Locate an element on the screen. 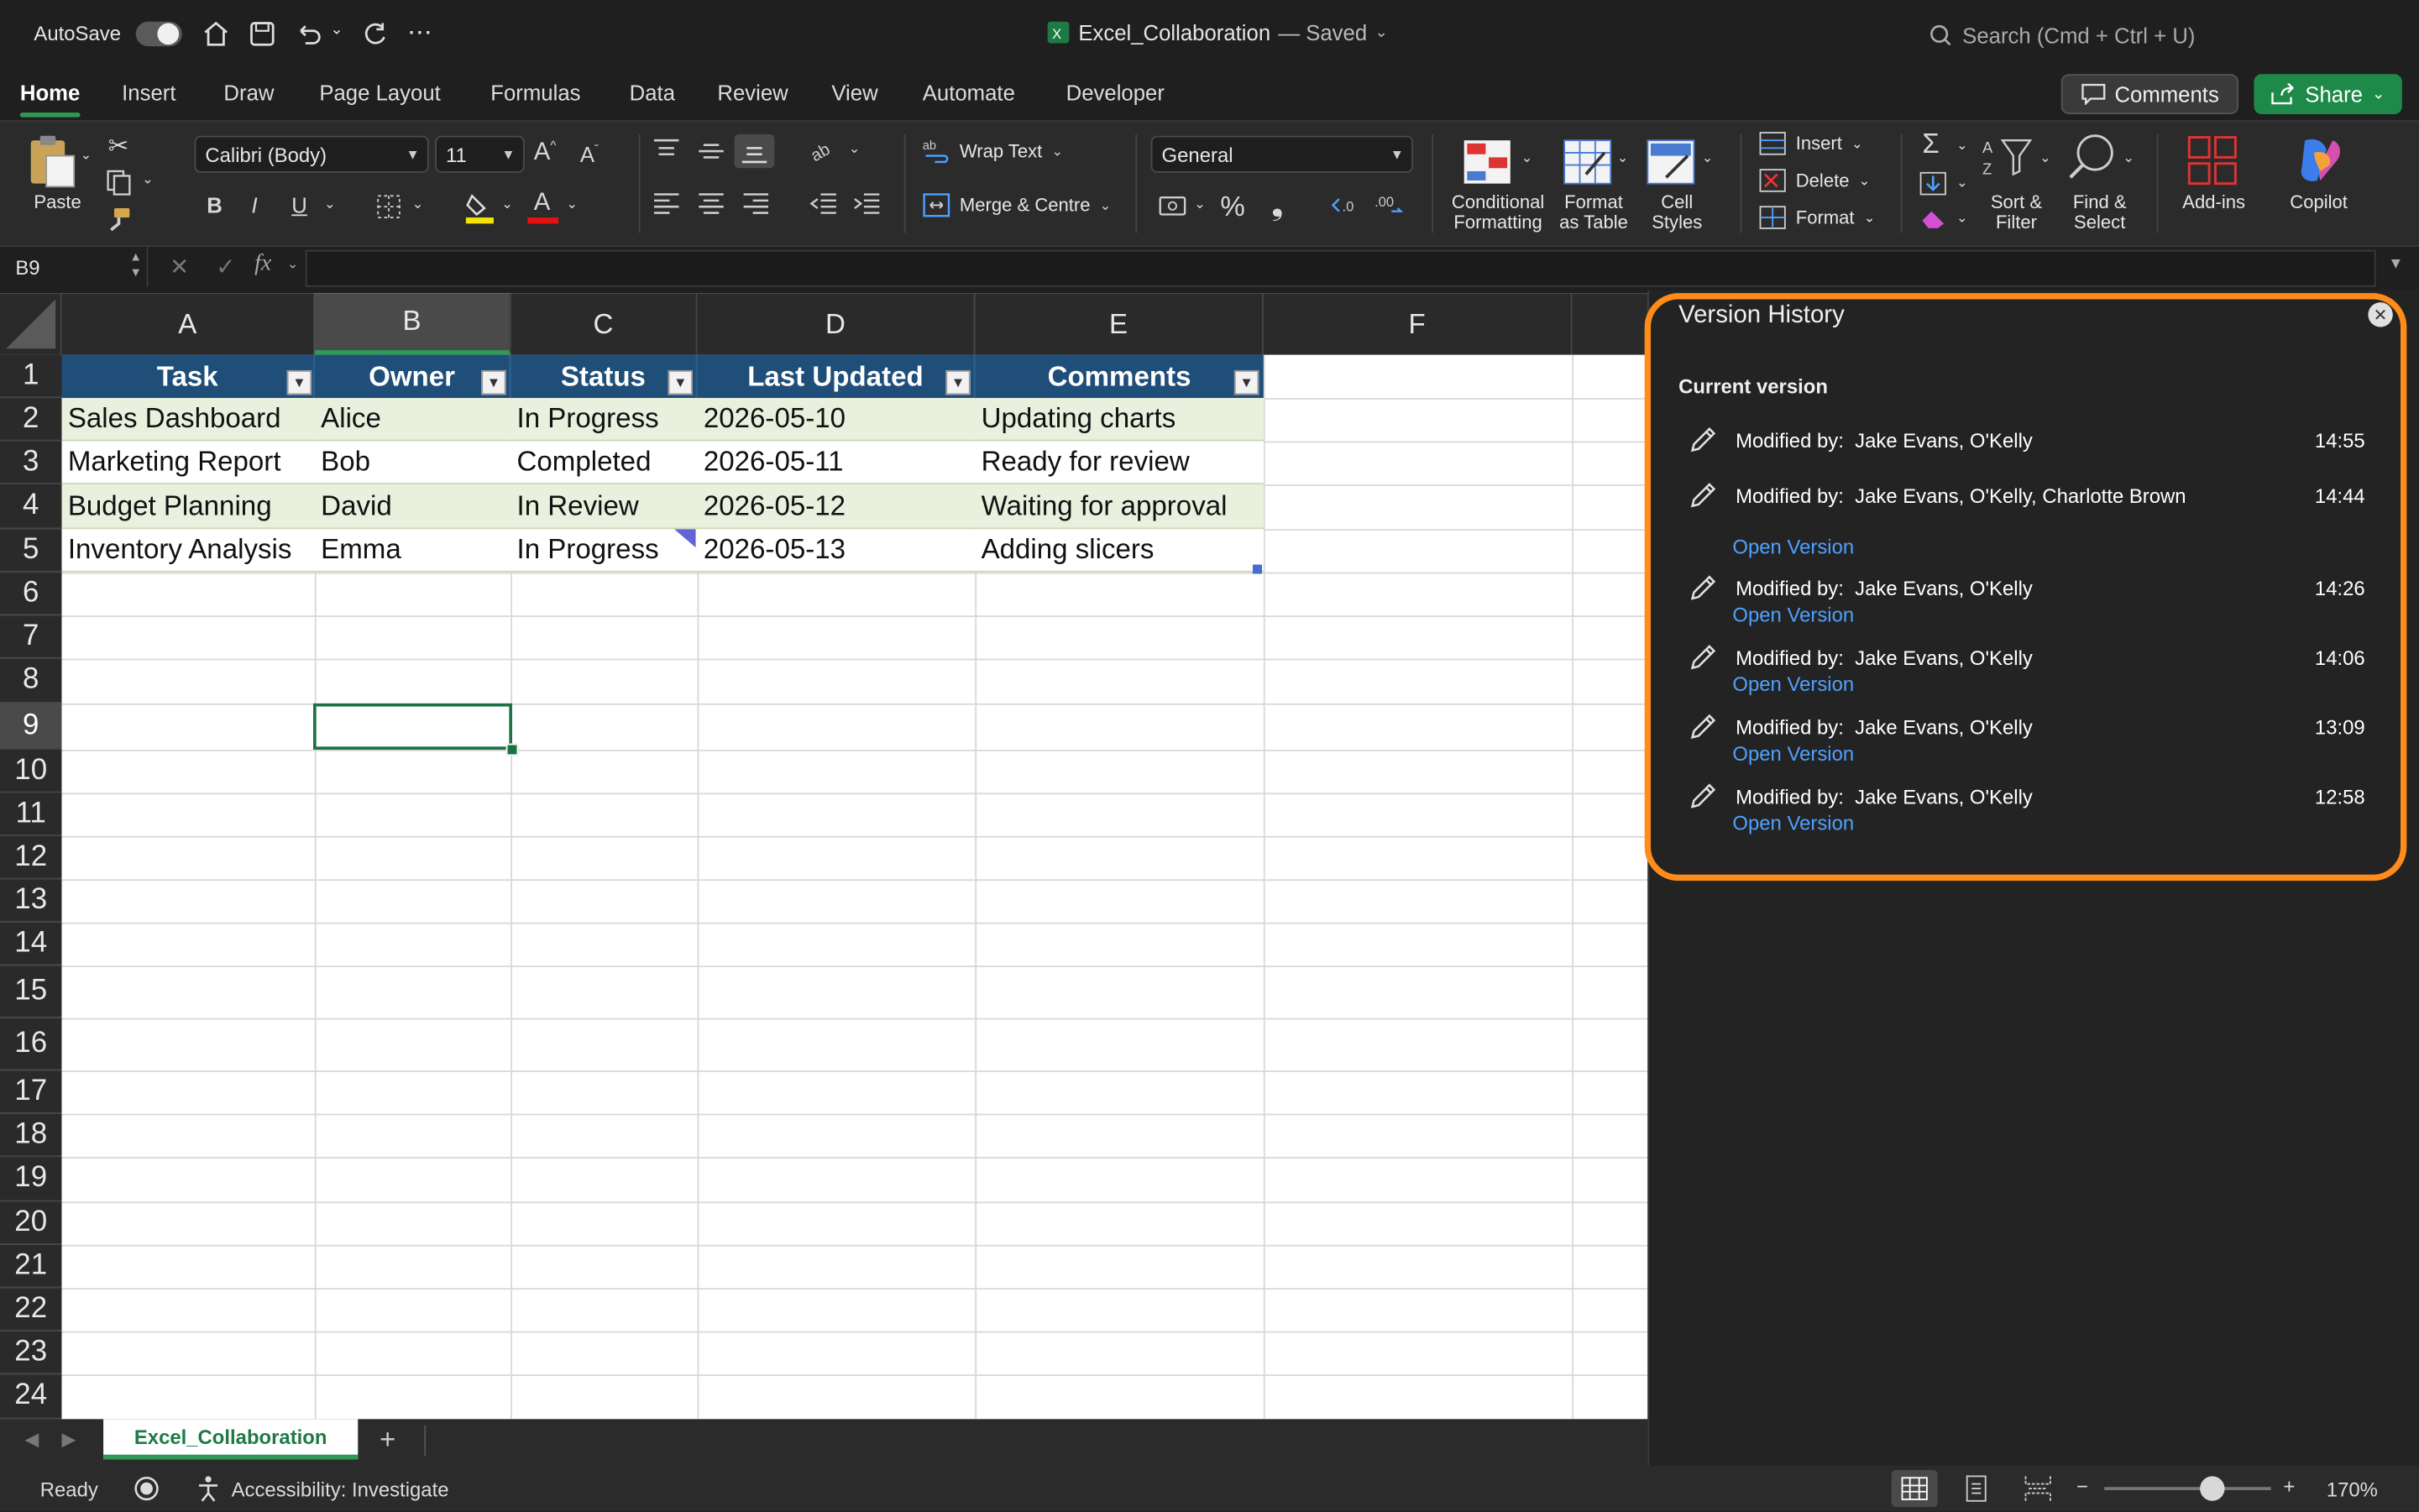 Image resolution: width=2419 pixels, height=1512 pixels. decrease-indent-icon is located at coordinates (824, 203).